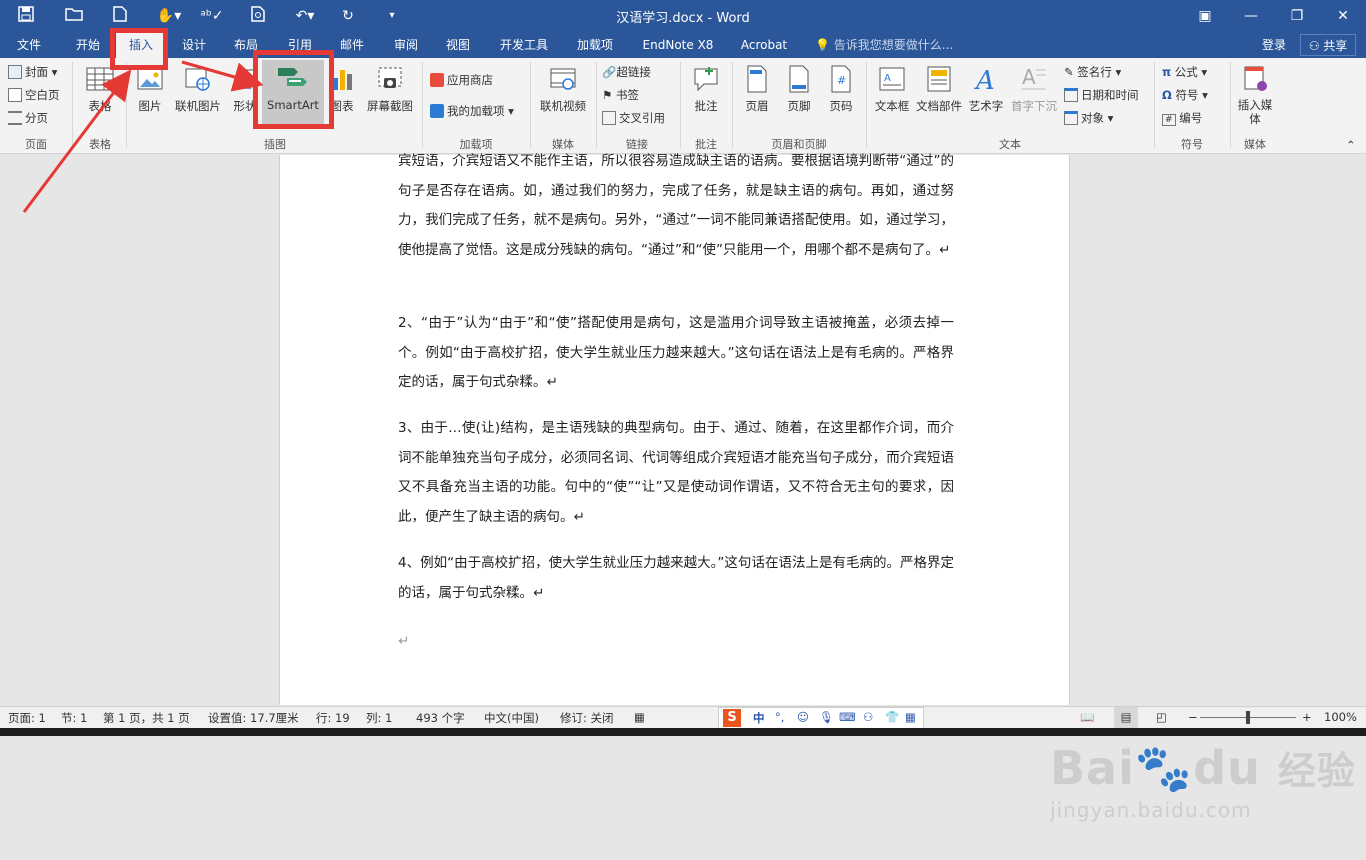 Image resolution: width=1366 pixels, height=860 pixels. Describe the element at coordinates (88, 45) in the screenshot. I see `tab-home: 开始` at that location.